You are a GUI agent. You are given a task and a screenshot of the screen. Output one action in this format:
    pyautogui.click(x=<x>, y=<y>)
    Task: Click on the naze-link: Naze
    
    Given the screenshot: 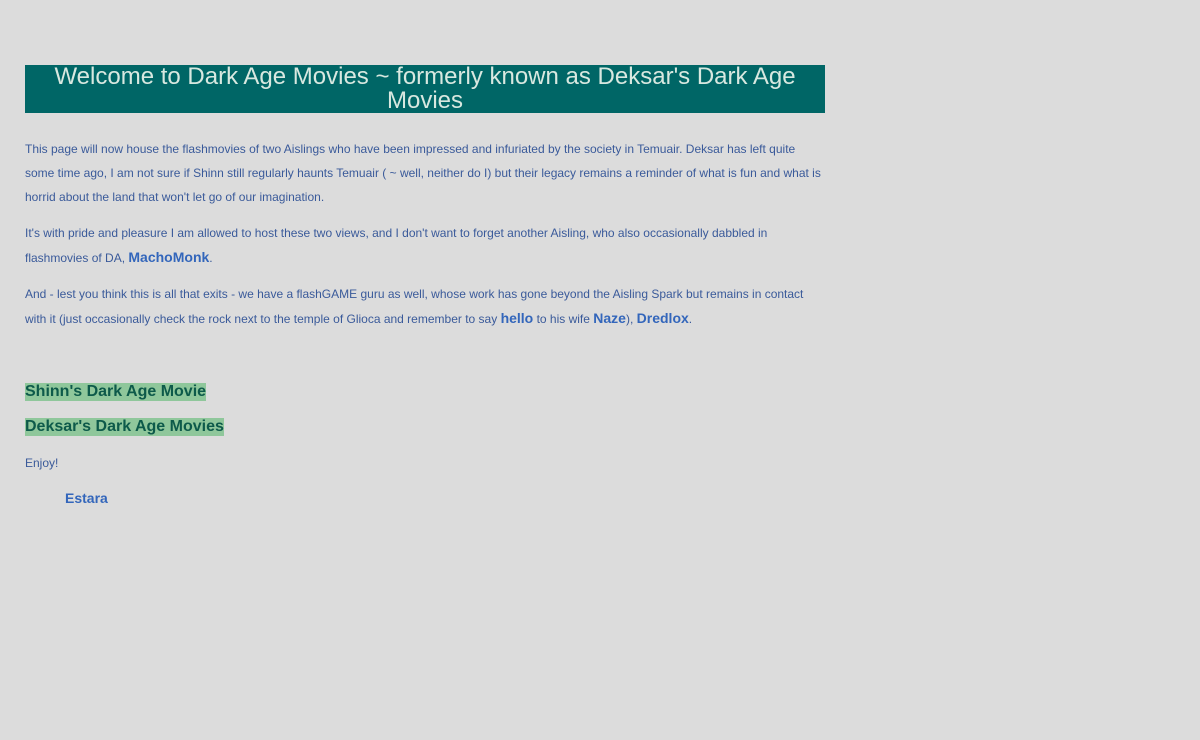 What is the action you would take?
    pyautogui.click(x=609, y=318)
    